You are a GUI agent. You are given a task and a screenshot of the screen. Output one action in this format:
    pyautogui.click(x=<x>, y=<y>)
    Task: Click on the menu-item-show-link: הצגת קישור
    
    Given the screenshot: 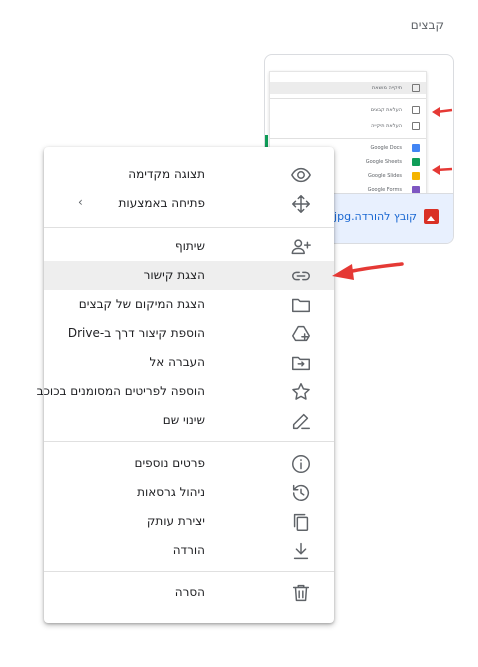 What is the action you would take?
    pyautogui.click(x=189, y=275)
    